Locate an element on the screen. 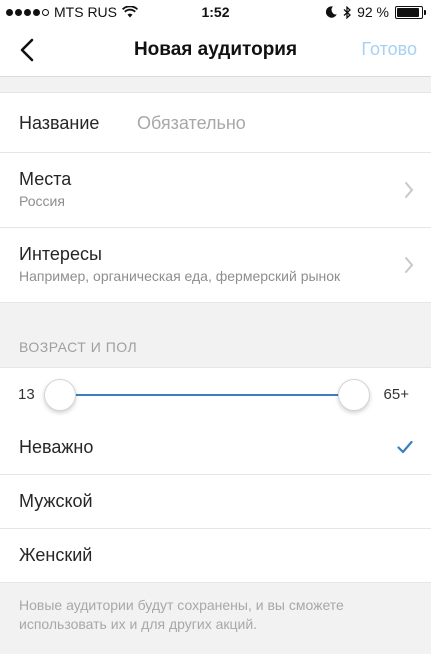 The width and height of the screenshot is (431, 654). option-label: Неважно is located at coordinates (56, 447).